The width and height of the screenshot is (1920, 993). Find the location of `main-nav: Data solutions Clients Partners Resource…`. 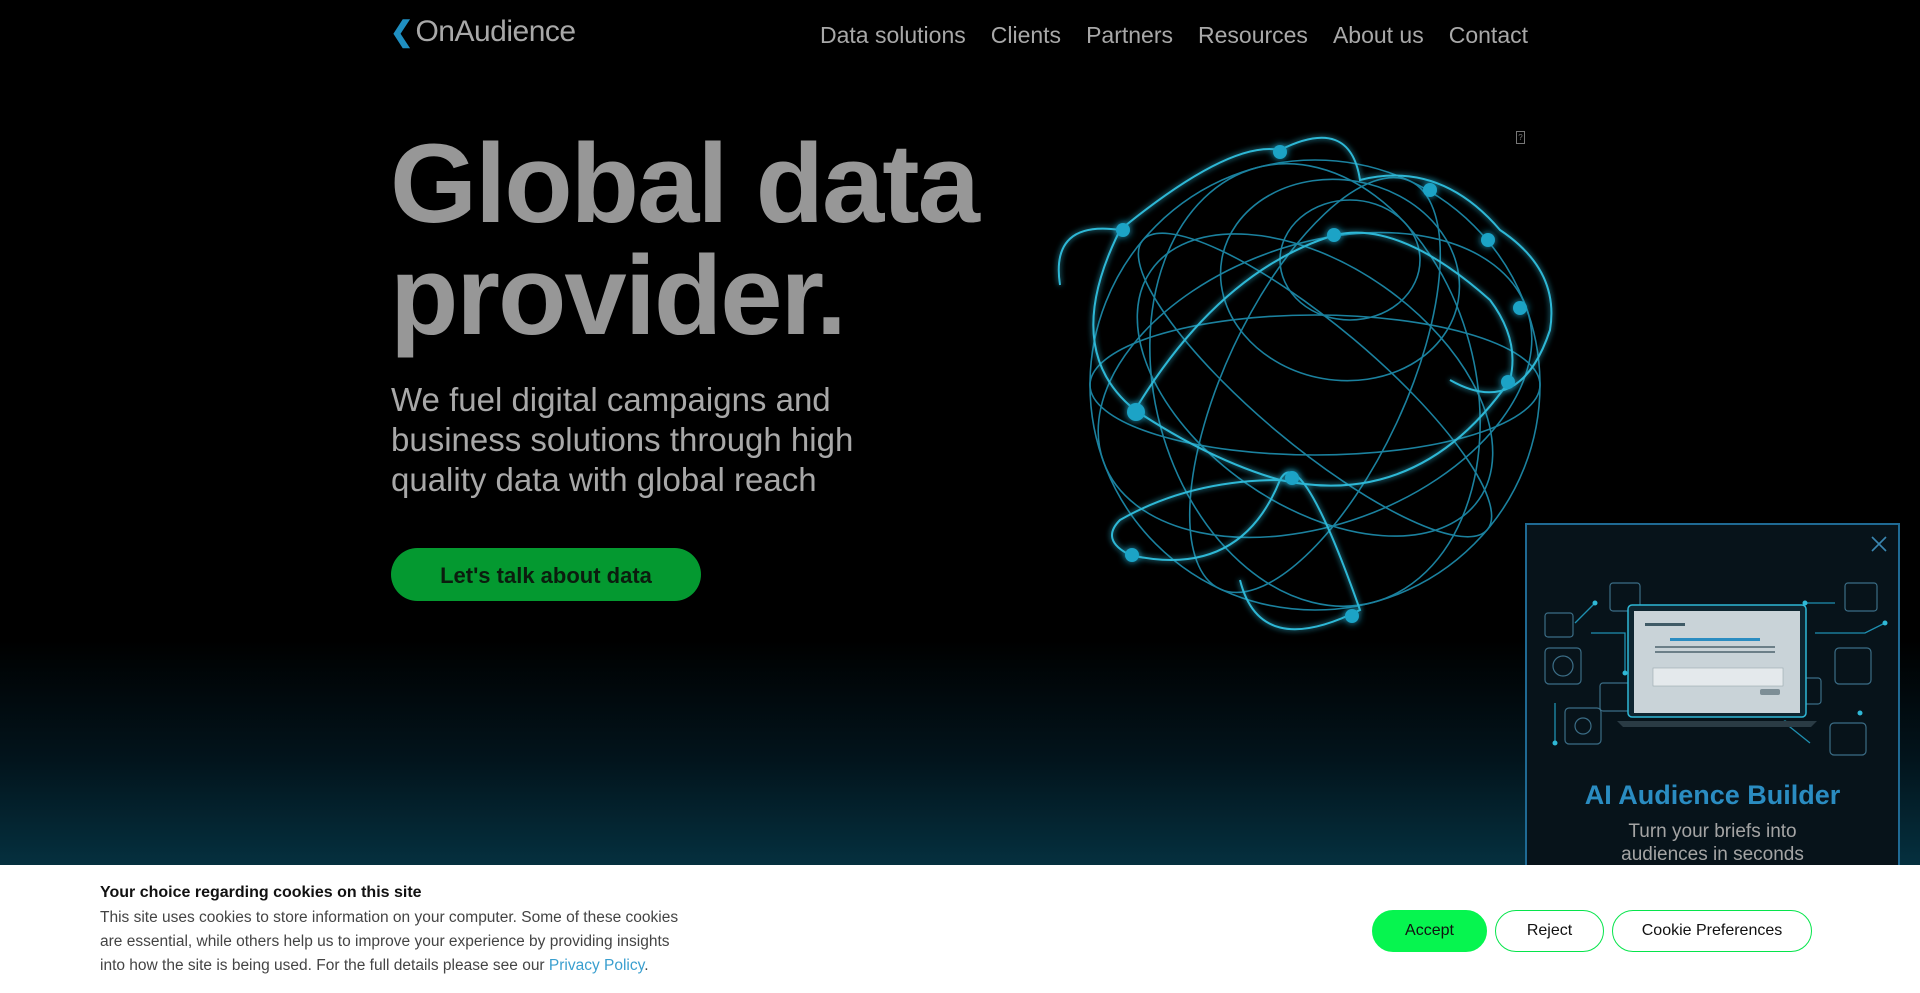

main-nav: Data solutions Clients Partners Resource… is located at coordinates (1174, 35).